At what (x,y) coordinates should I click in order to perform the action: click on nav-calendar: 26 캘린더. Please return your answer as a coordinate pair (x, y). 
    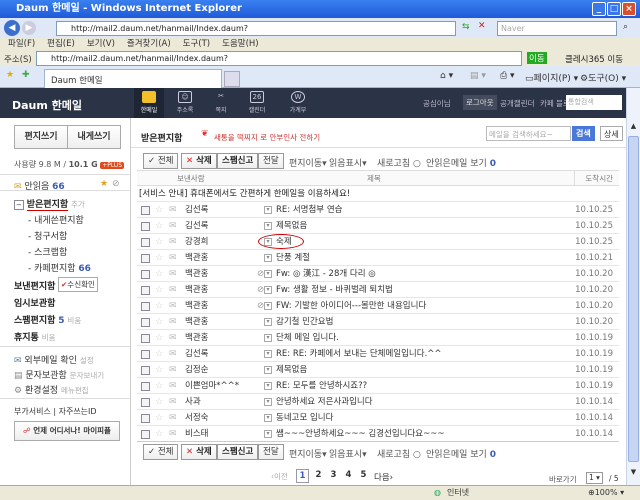
    Looking at the image, I should click on (257, 102).